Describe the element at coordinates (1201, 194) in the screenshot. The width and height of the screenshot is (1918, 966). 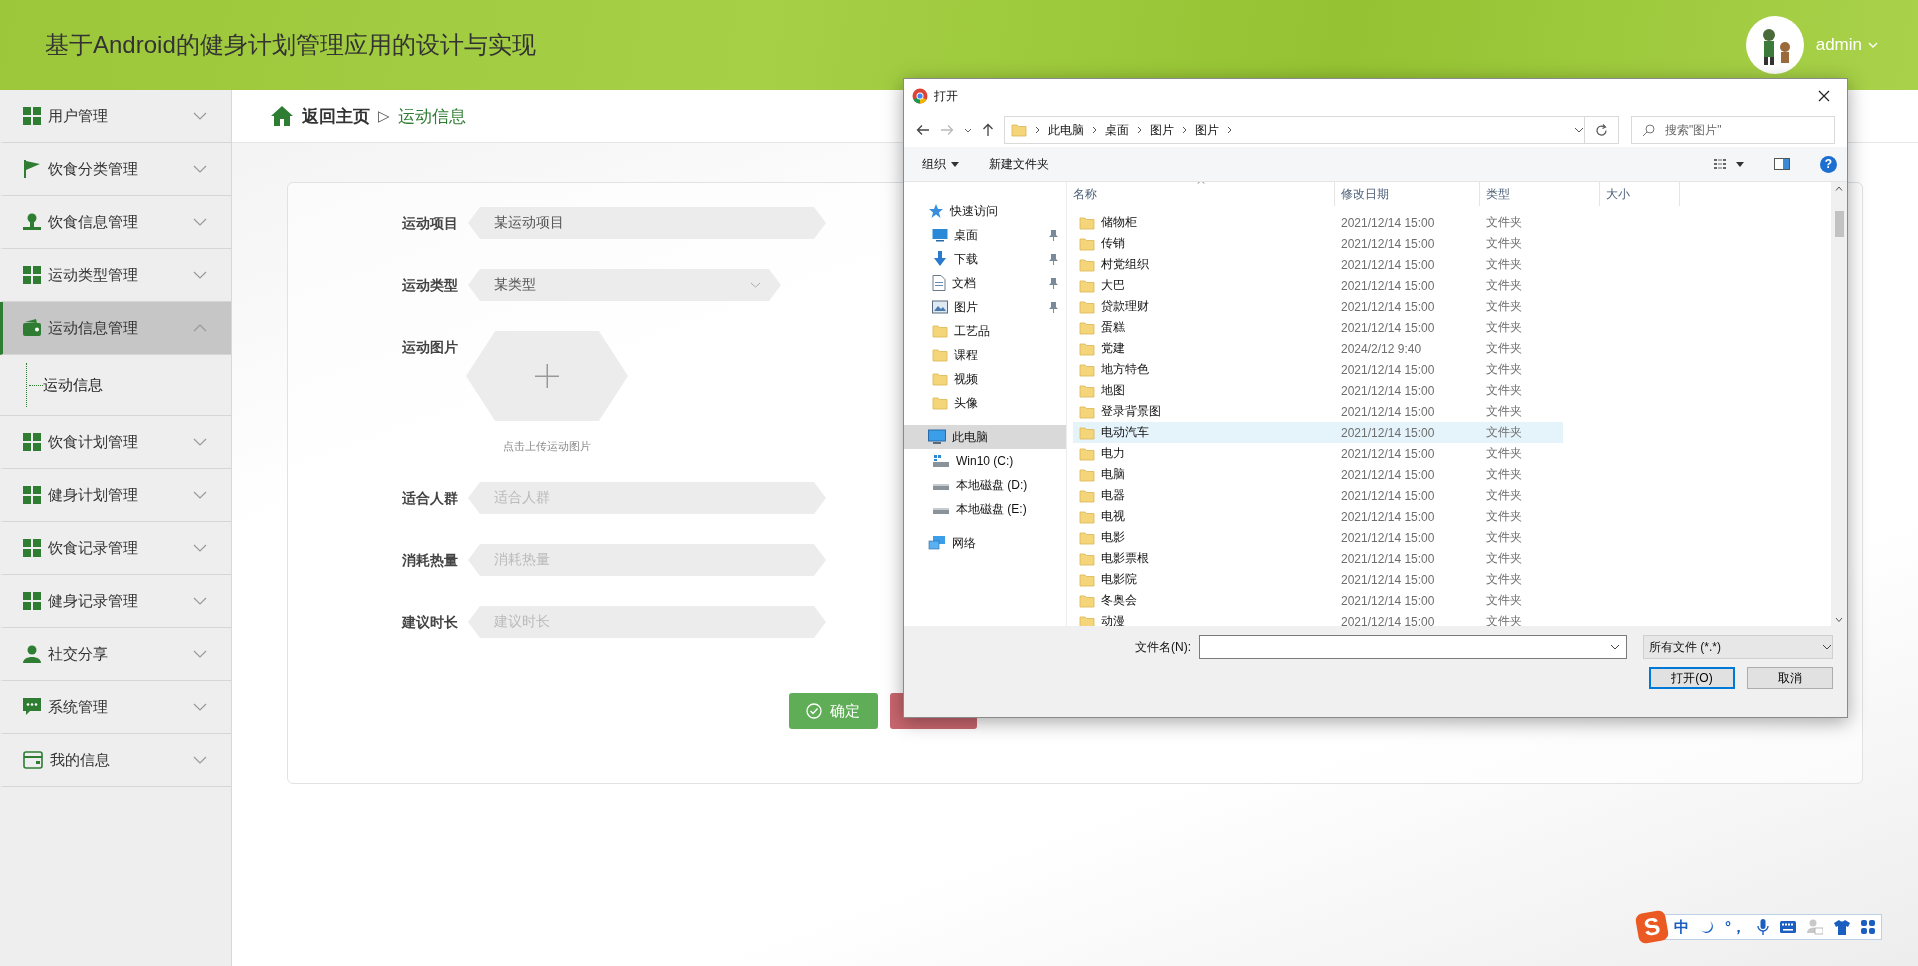
I see `column-header: 名称` at that location.